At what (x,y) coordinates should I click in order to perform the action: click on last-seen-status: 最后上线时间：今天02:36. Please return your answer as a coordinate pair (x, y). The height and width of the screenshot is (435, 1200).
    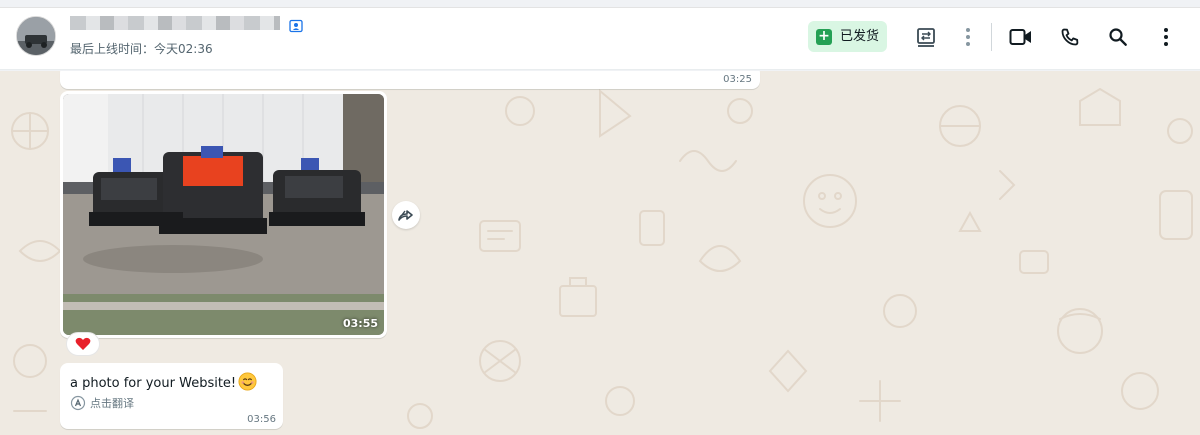
    Looking at the image, I should click on (141, 49).